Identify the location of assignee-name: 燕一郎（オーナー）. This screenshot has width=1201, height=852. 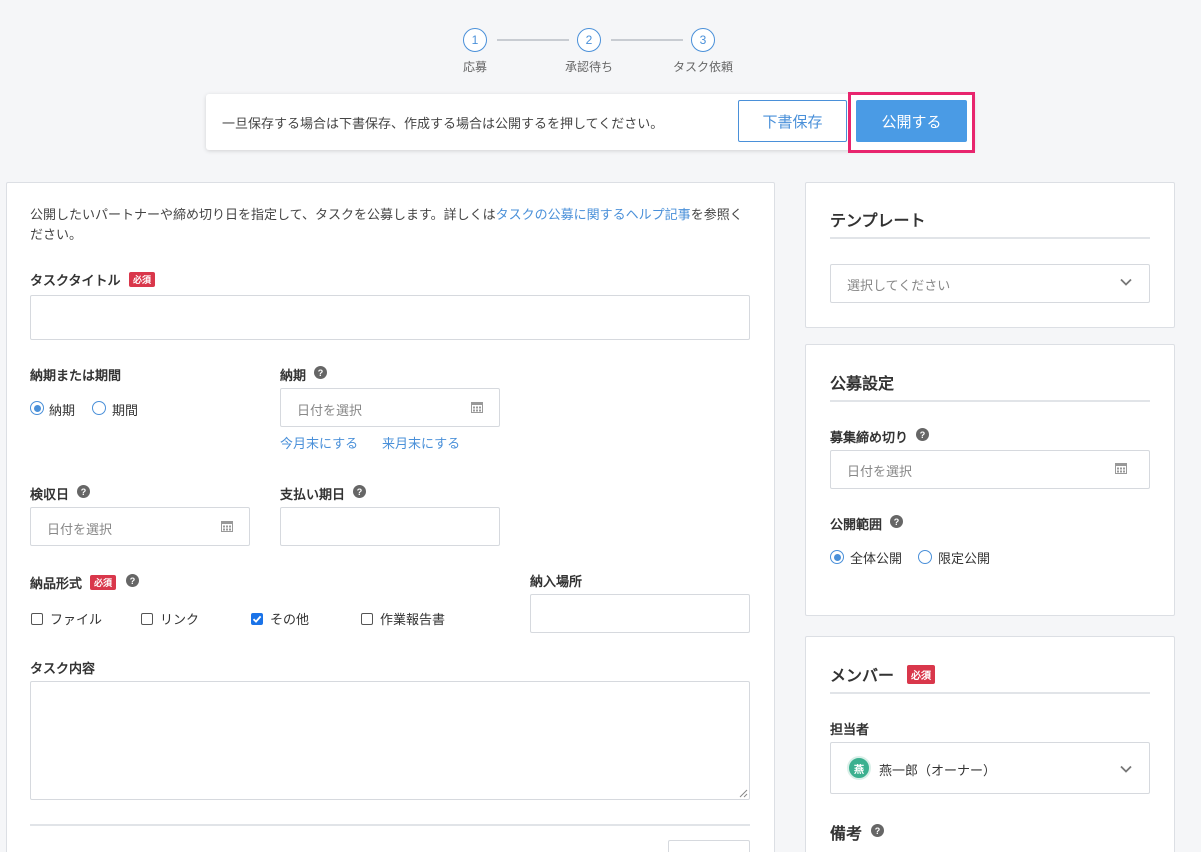
(938, 770).